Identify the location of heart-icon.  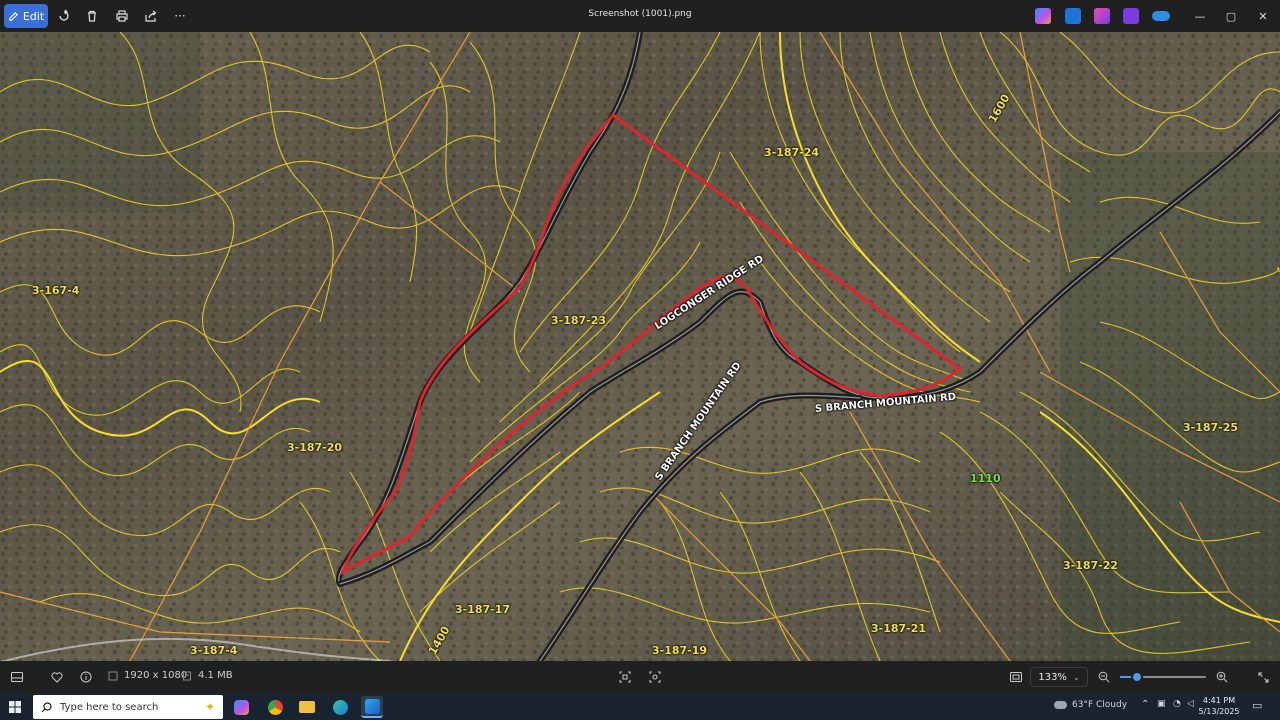
(57, 677).